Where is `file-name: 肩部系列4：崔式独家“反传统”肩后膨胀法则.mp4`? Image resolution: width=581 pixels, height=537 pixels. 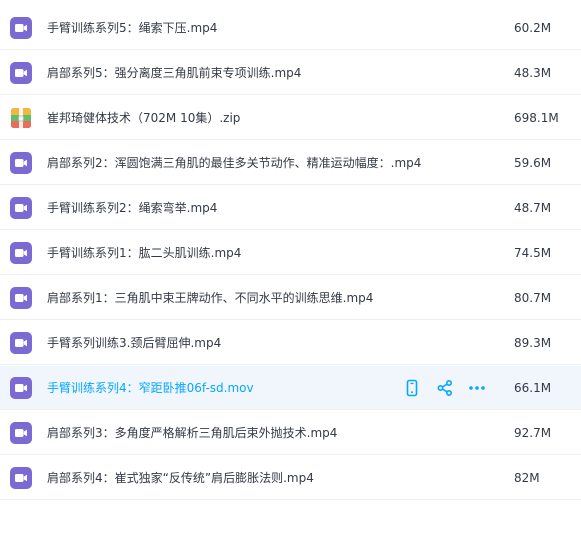
file-name: 肩部系列4：崔式独家“反传统”肩后膨胀法则.mp4 is located at coordinates (180, 478).